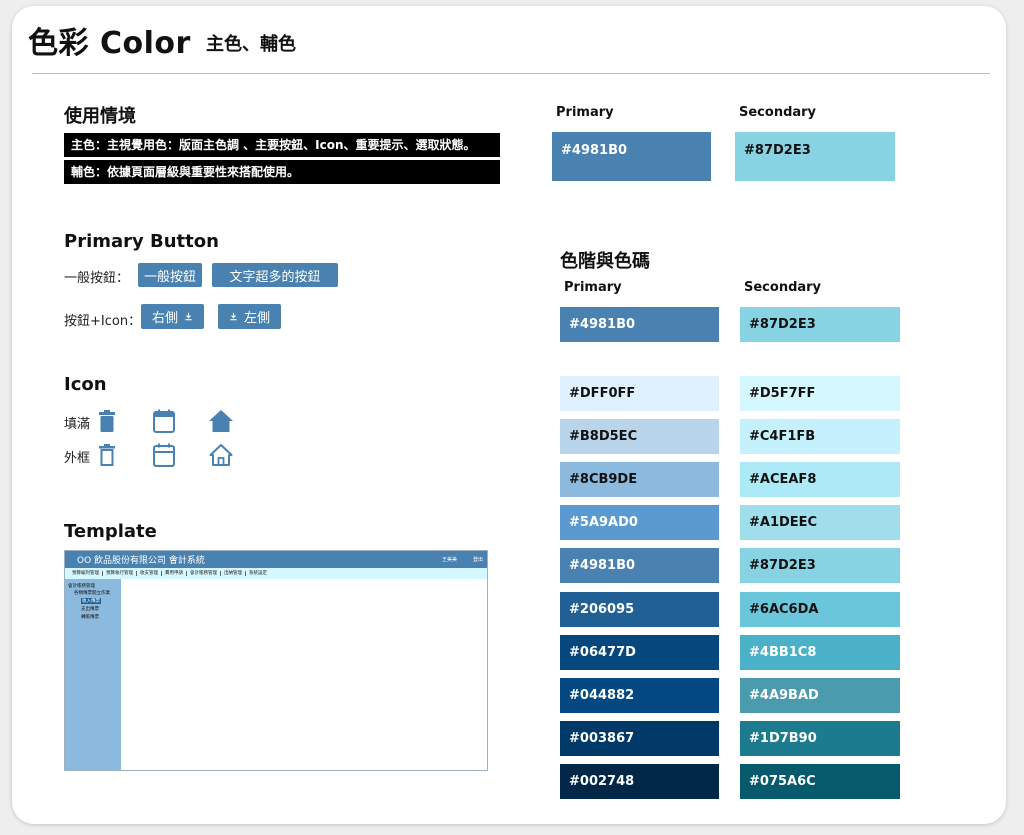  I want to click on normal-button-text: 一般按鈕, so click(169, 277).